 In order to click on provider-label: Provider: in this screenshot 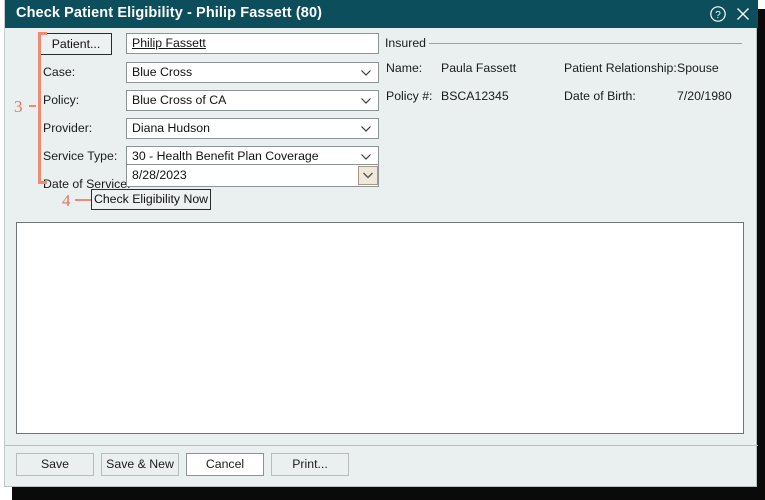, I will do `click(68, 128)`.